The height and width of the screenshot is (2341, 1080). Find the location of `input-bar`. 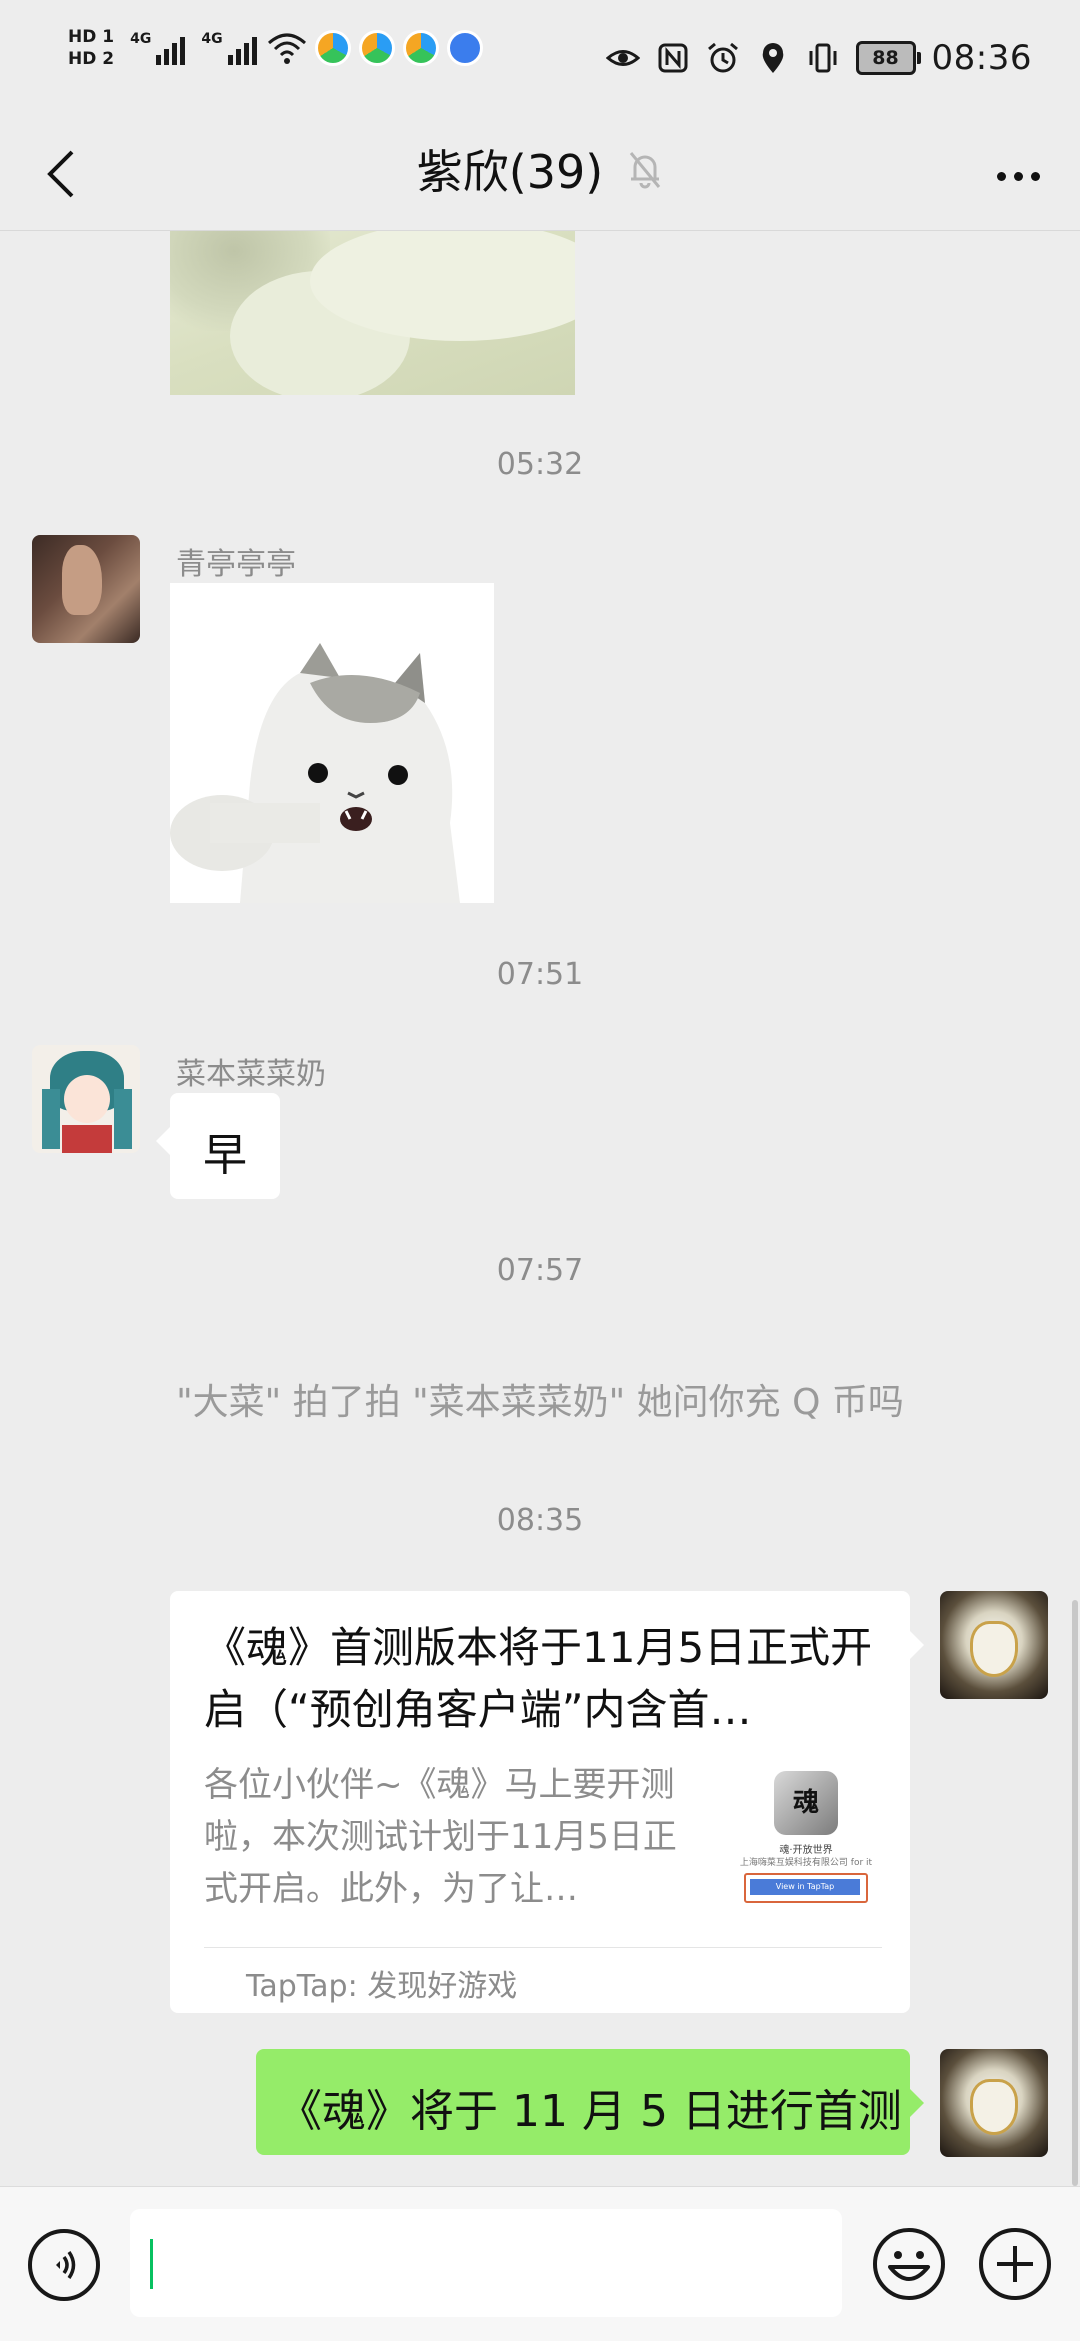

input-bar is located at coordinates (540, 2263).